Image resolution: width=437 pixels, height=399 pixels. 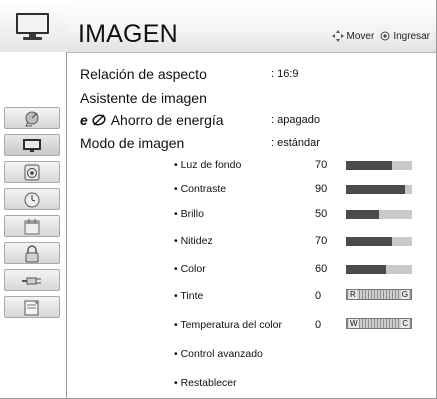 I want to click on monitor-icon, so click(x=32, y=145).